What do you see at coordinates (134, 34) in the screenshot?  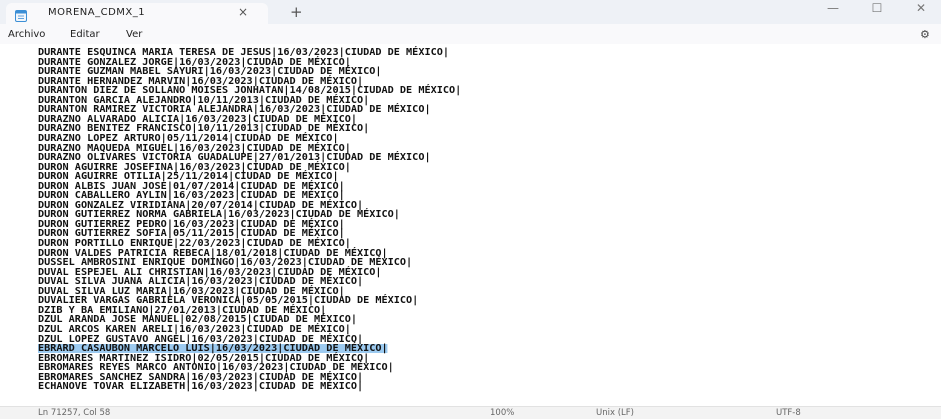 I see `menu-ver: Ver` at bounding box center [134, 34].